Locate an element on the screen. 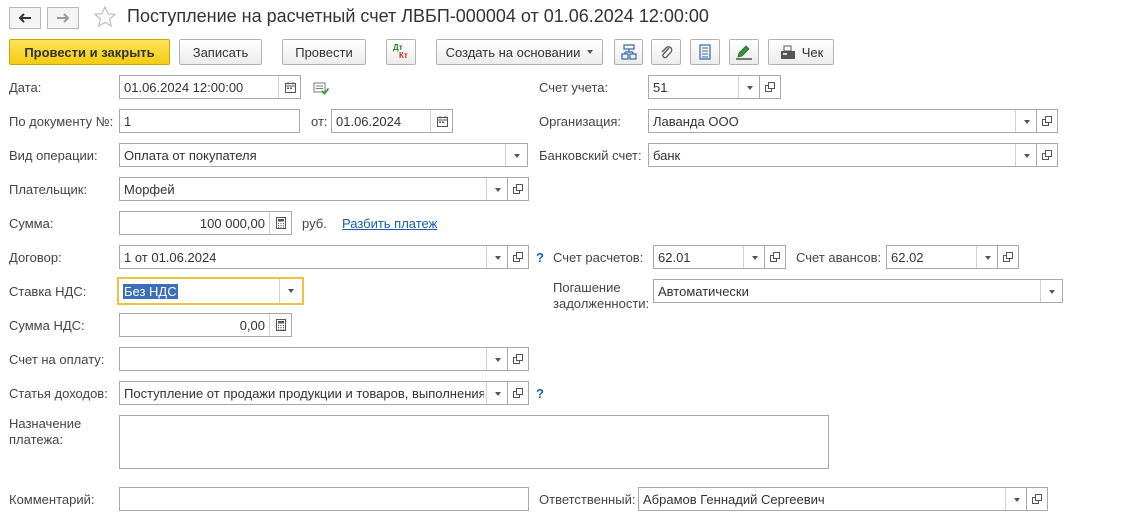  organization-select: Лаванда ООО is located at coordinates (843, 121).